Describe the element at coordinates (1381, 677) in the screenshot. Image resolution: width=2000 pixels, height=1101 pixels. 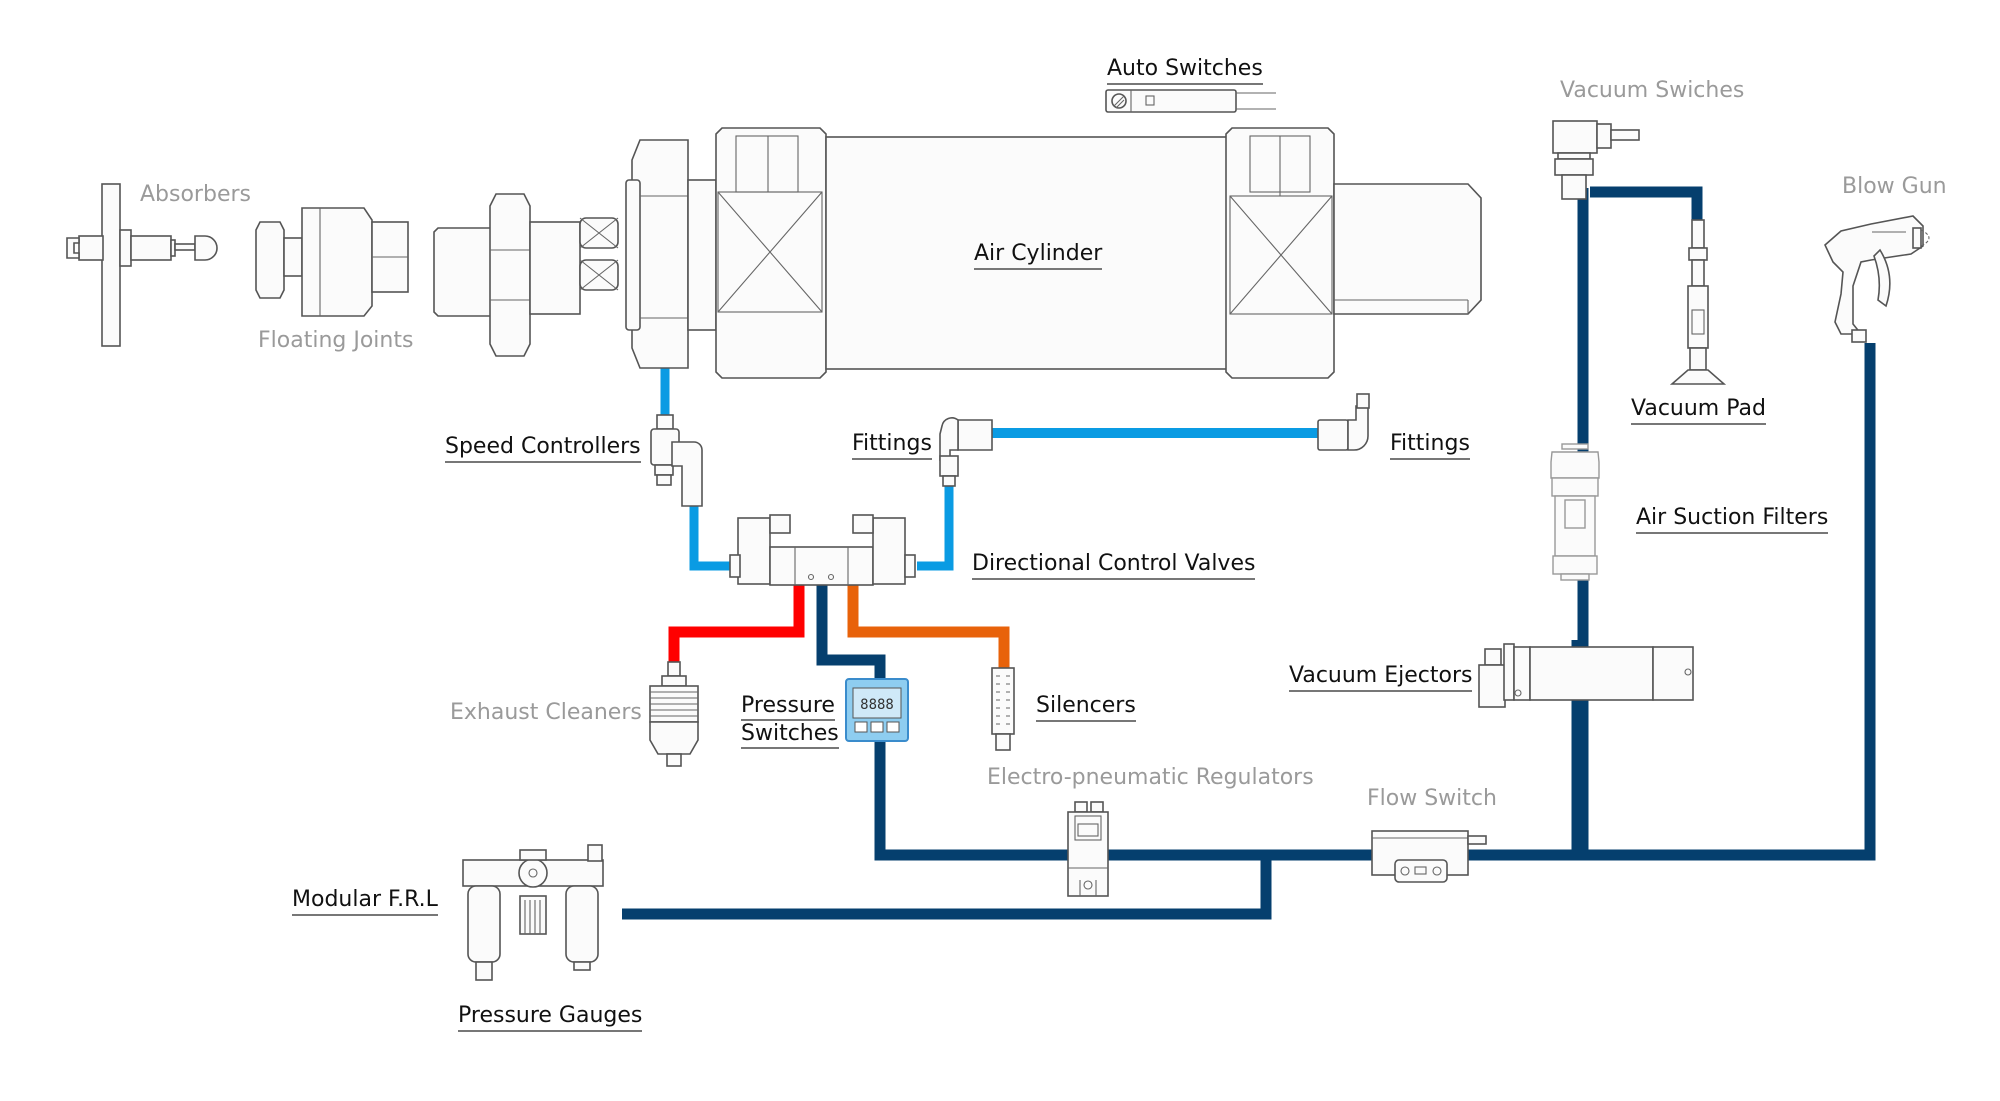
I see `link-vacuum-ejectors: Vacuum Ejectors` at that location.